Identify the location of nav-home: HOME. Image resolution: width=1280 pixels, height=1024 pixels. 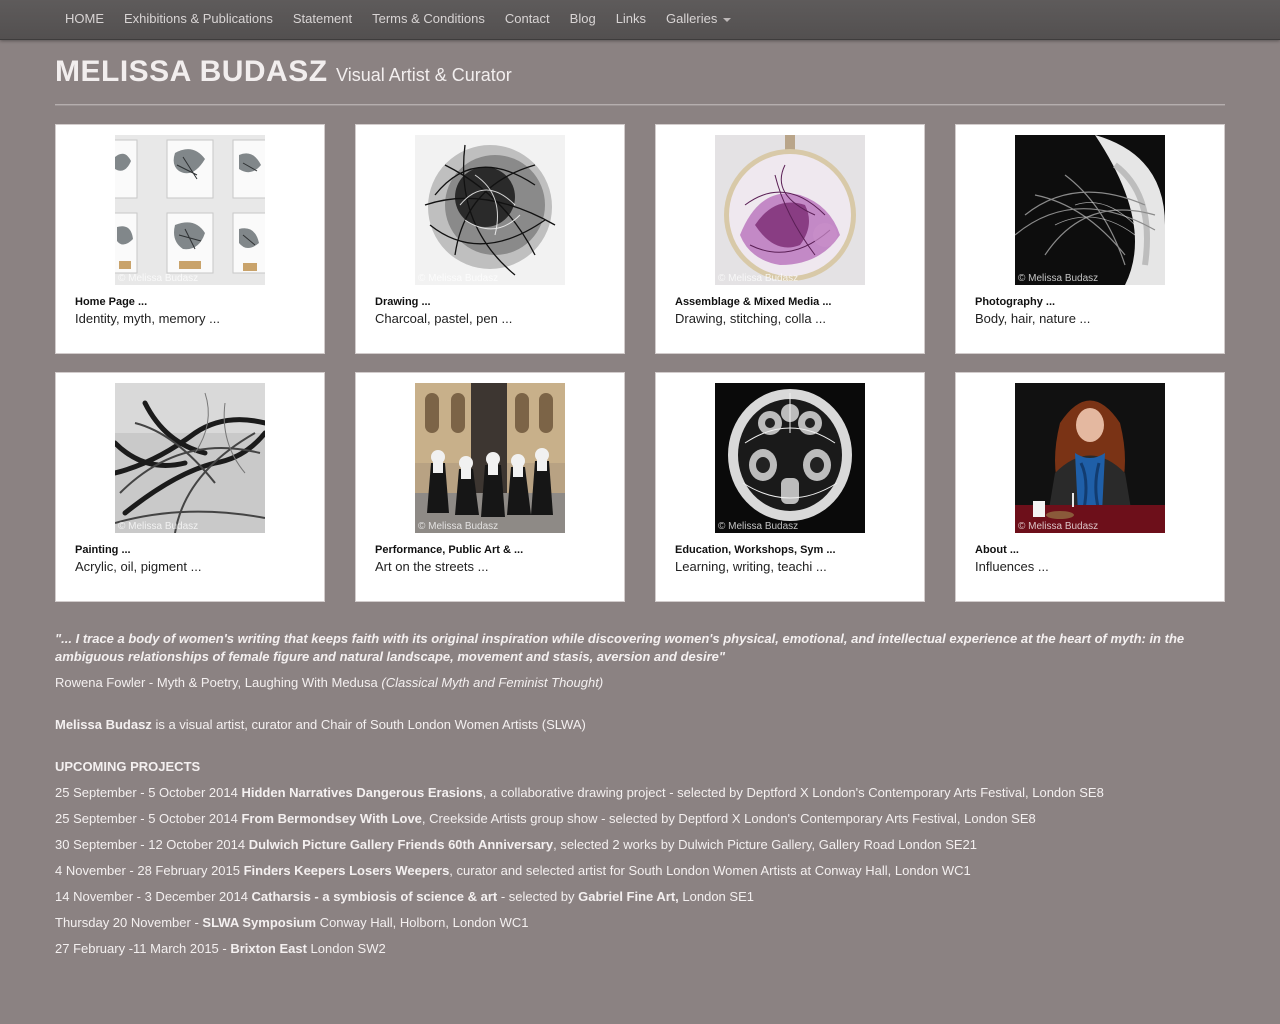
(84, 20).